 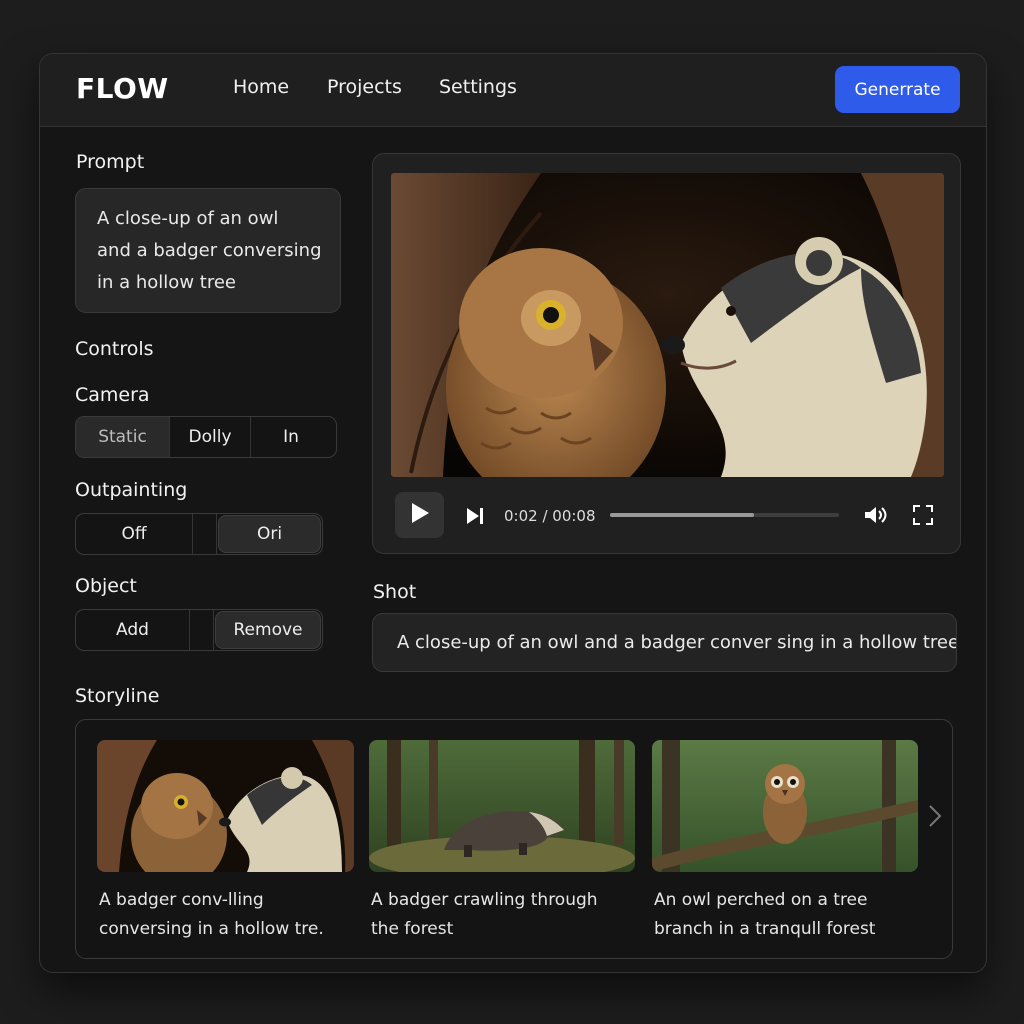 I want to click on prompt-line: and a badger conversing, so click(x=209, y=250).